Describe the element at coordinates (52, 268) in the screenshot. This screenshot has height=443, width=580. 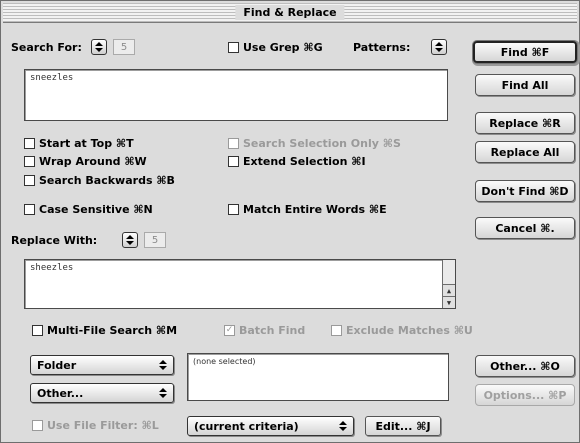
I see `replace-with-text: sheezles` at that location.